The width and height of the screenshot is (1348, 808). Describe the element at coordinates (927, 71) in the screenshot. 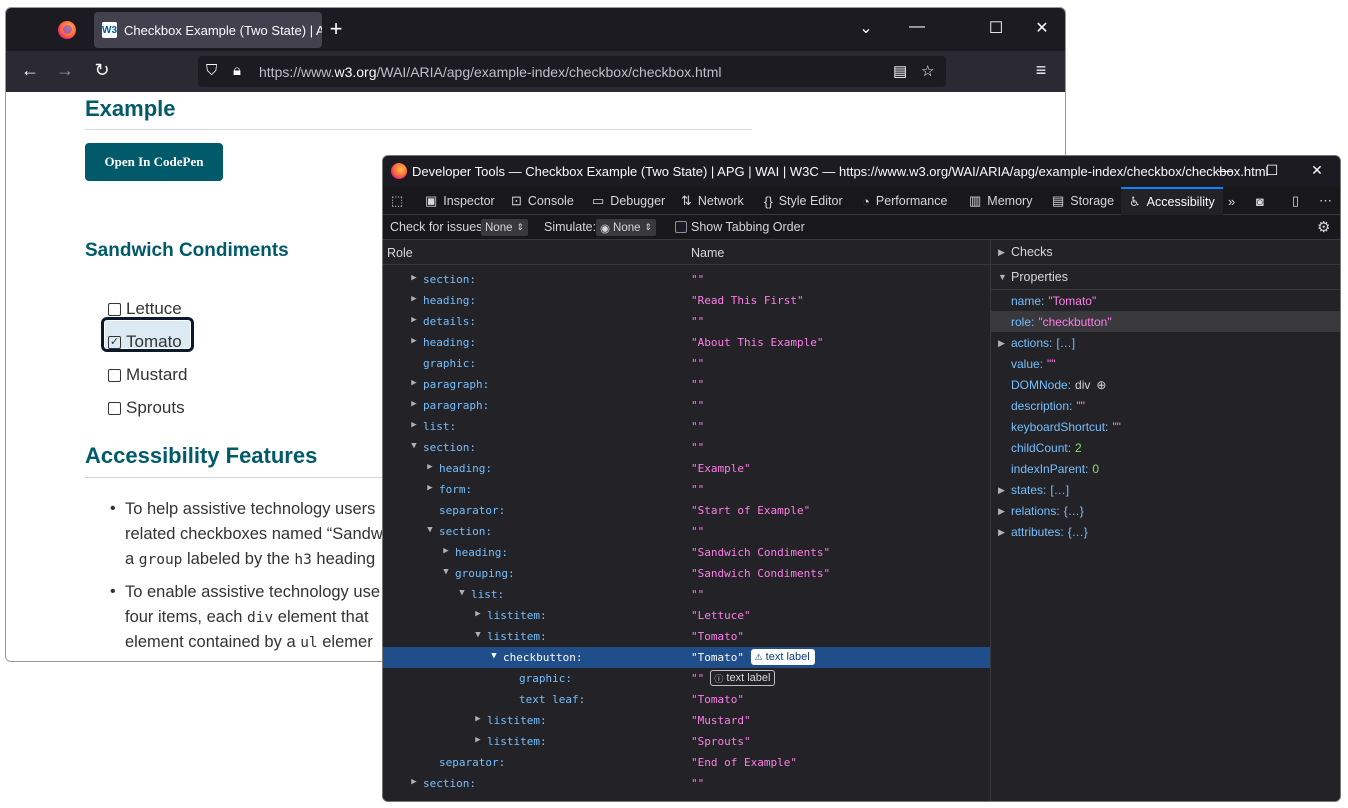

I see `bookmark-star-icon: ☆` at that location.